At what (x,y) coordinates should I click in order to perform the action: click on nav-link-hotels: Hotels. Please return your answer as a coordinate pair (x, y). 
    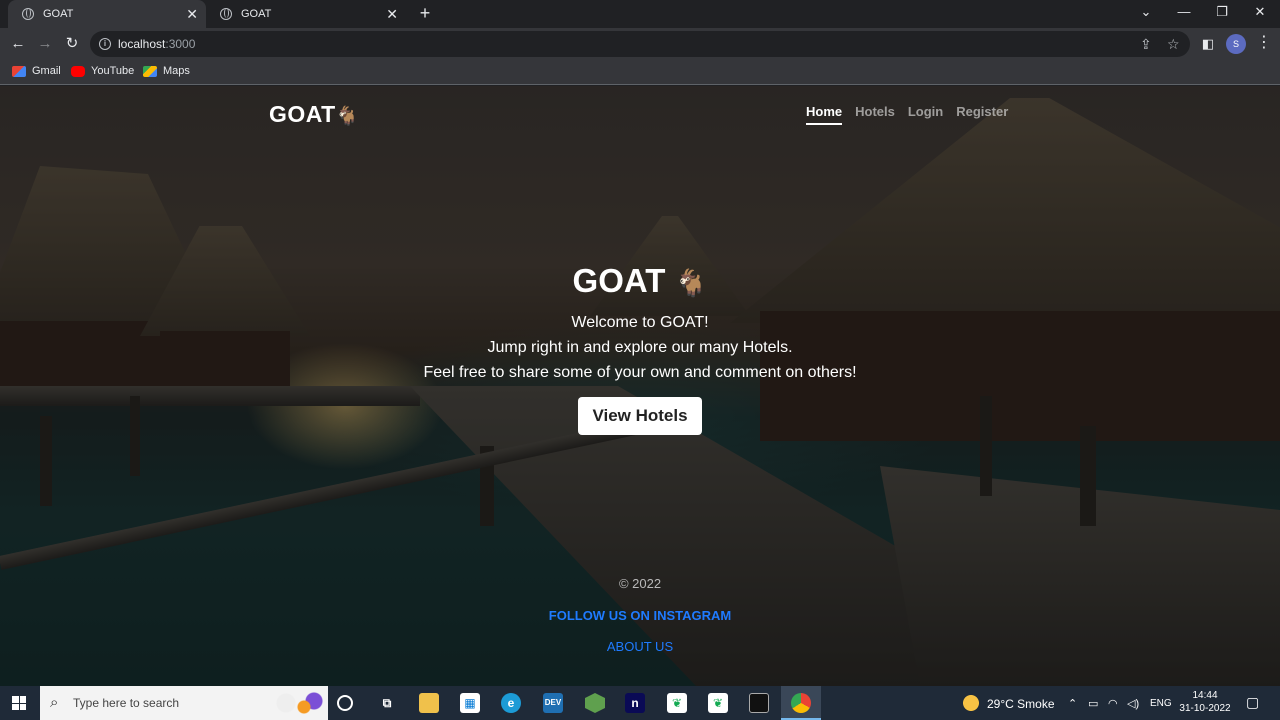
    Looking at the image, I should click on (875, 114).